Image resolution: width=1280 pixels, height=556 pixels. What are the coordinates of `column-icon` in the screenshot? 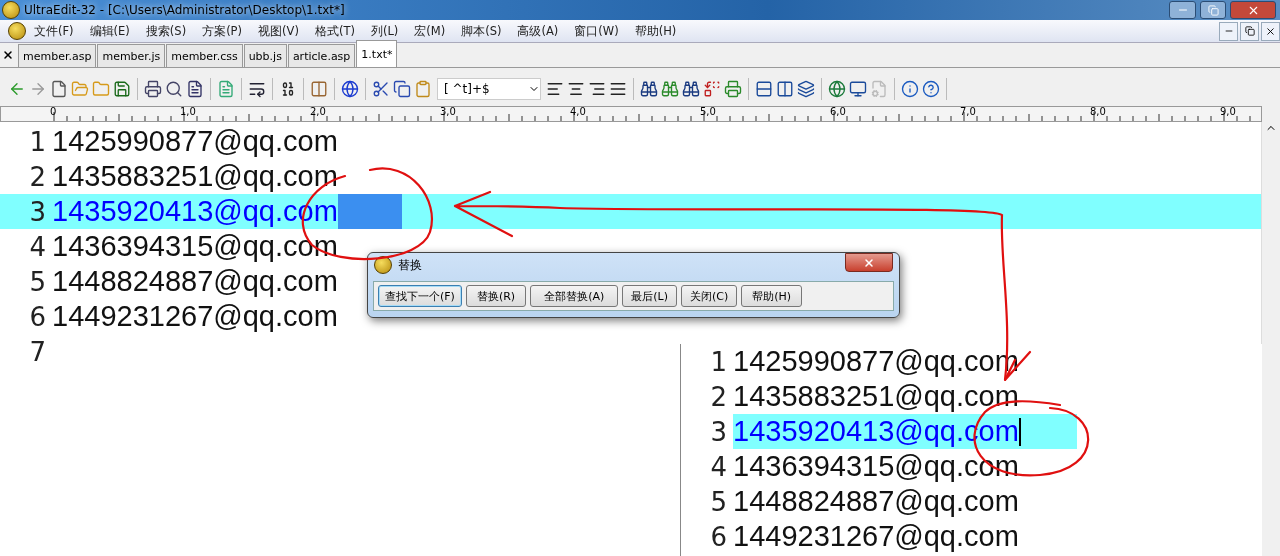 It's located at (319, 89).